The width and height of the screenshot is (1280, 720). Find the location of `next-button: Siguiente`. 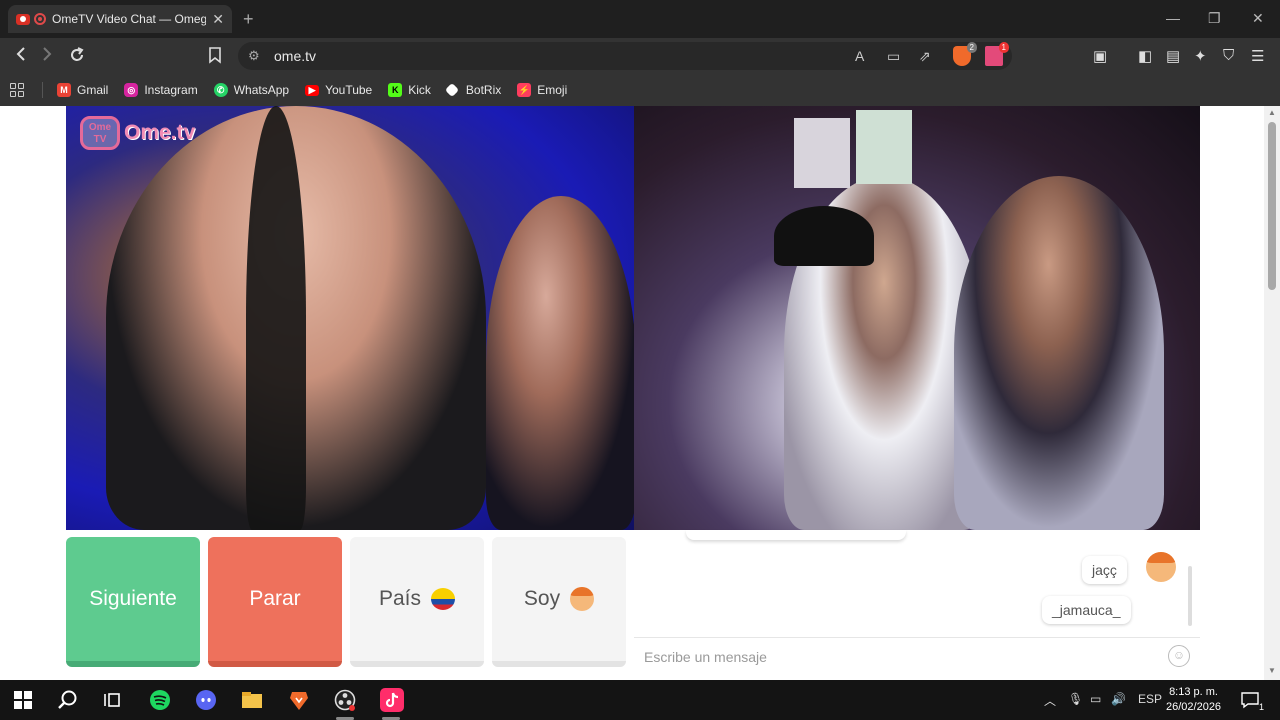

next-button: Siguiente is located at coordinates (133, 602).